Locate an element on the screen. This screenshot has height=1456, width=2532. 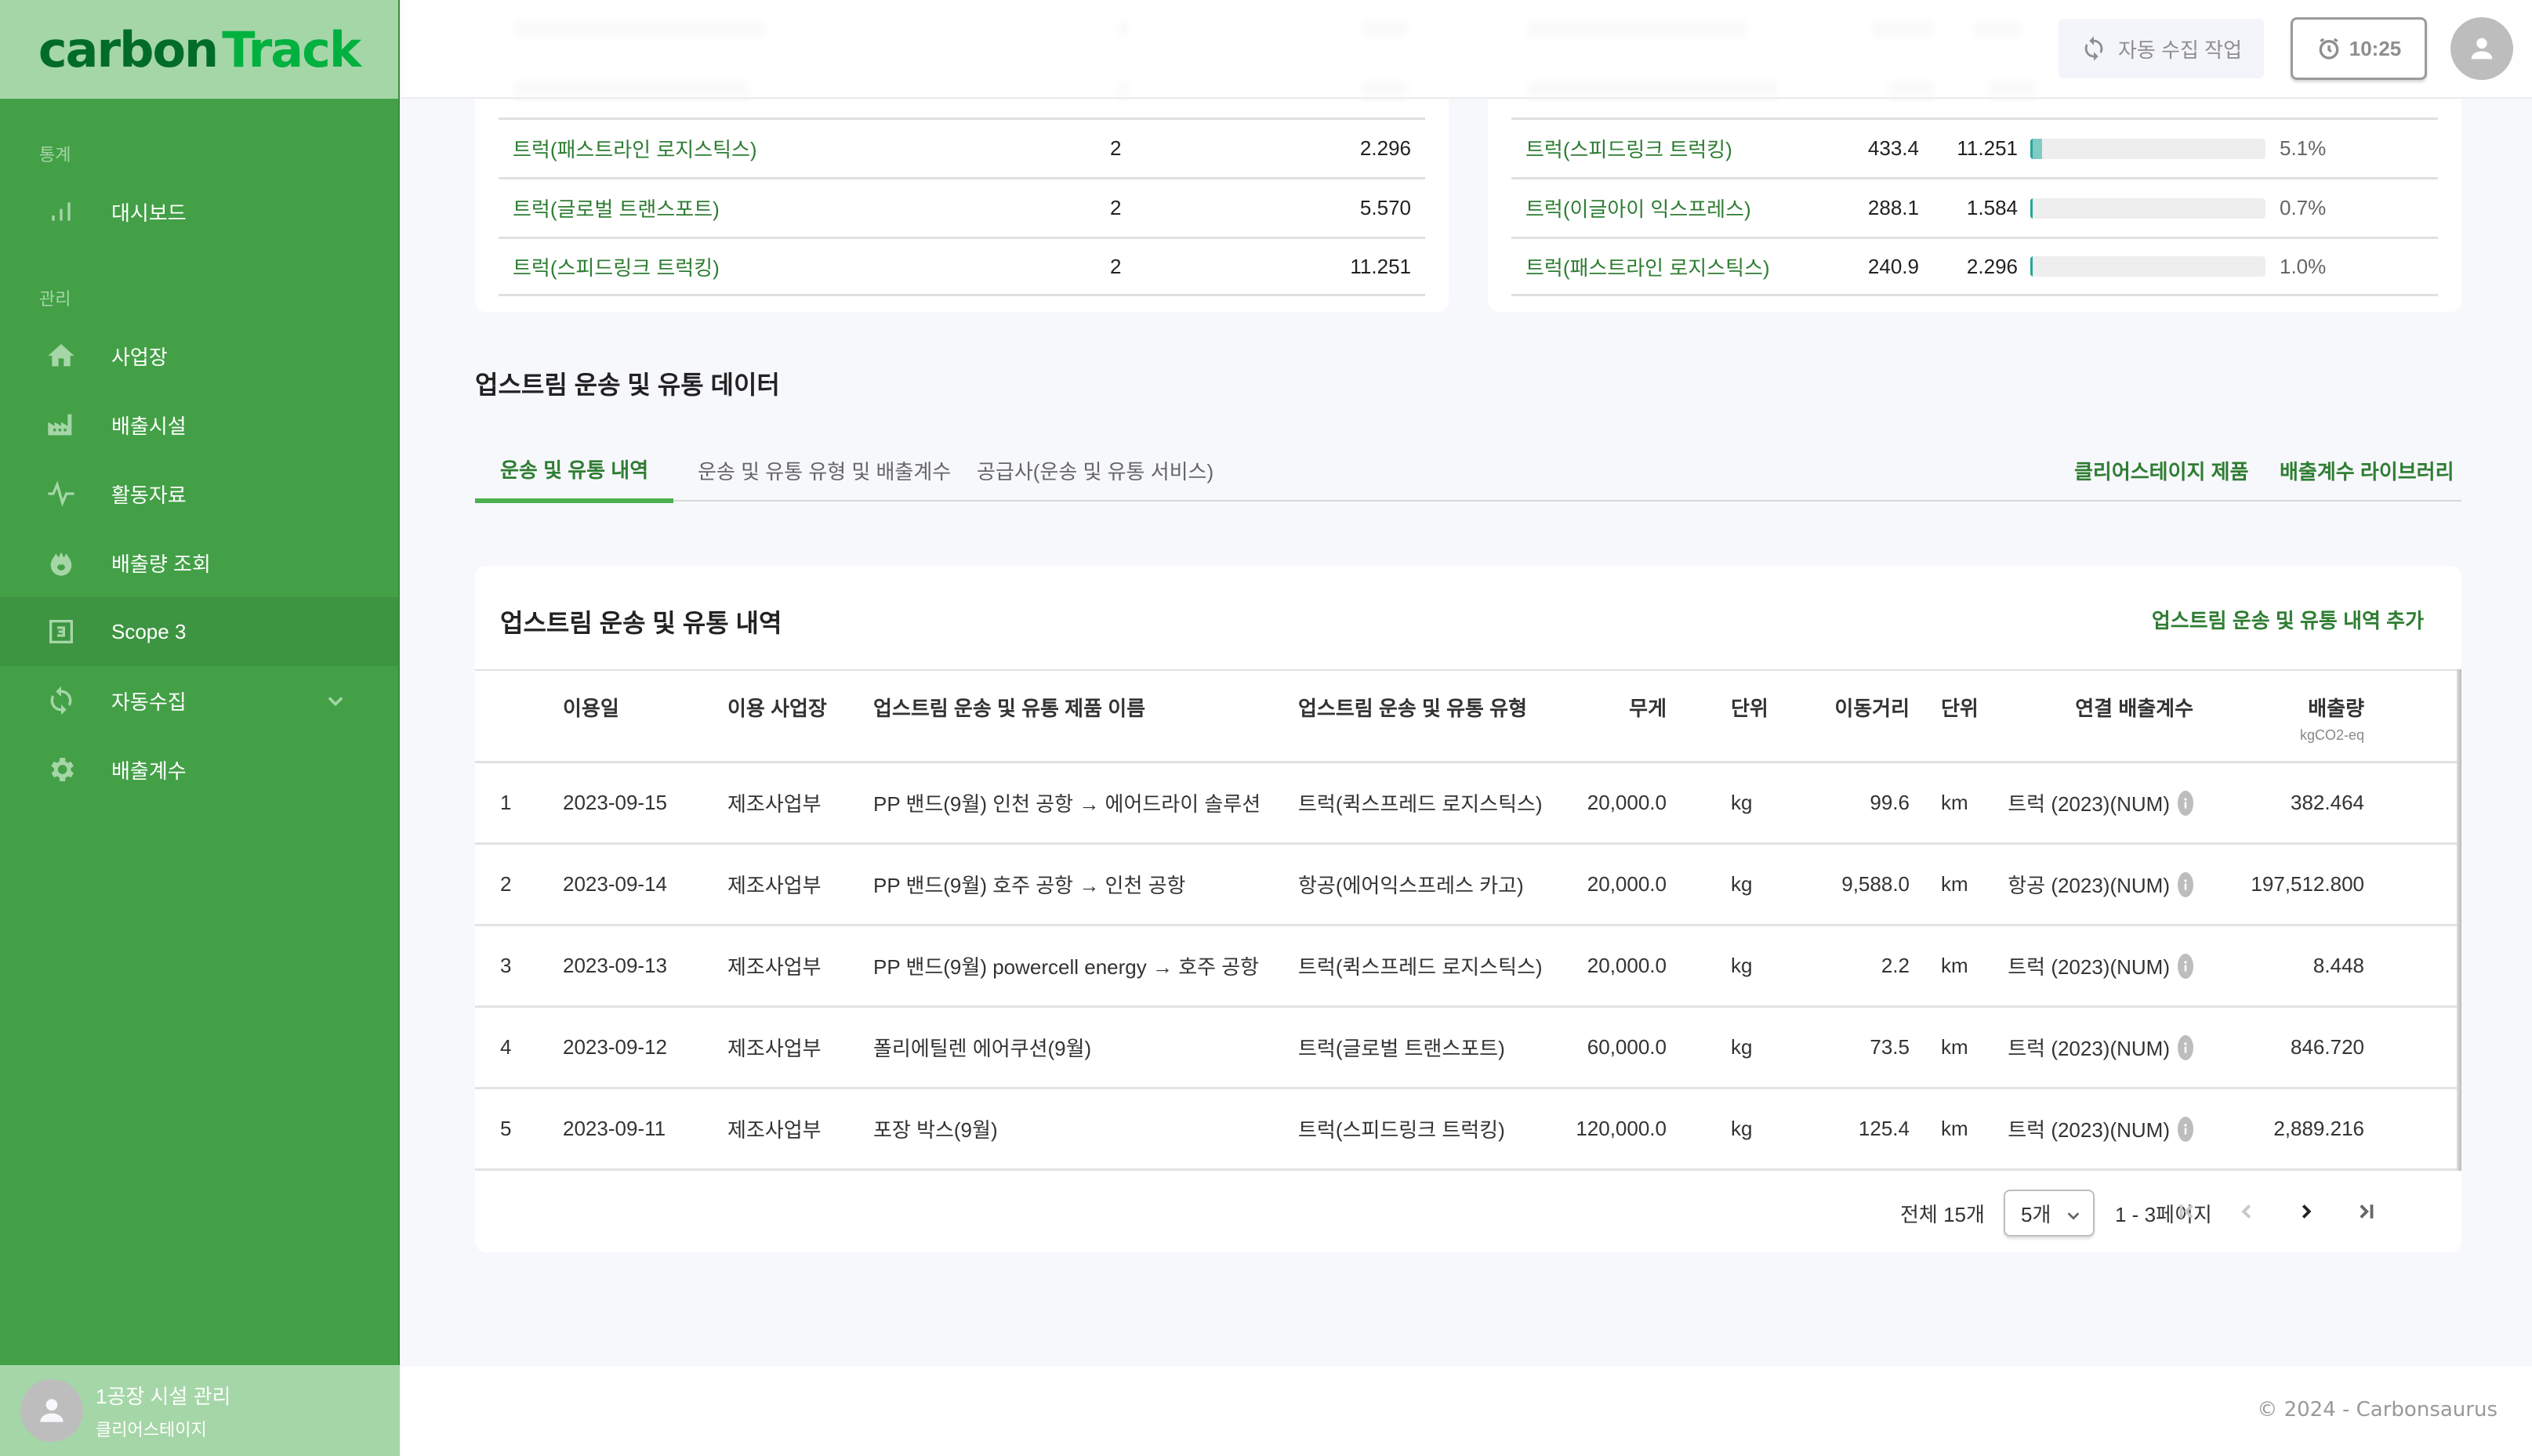
col-emission-label: 배출량 is located at coordinates (2336, 708).